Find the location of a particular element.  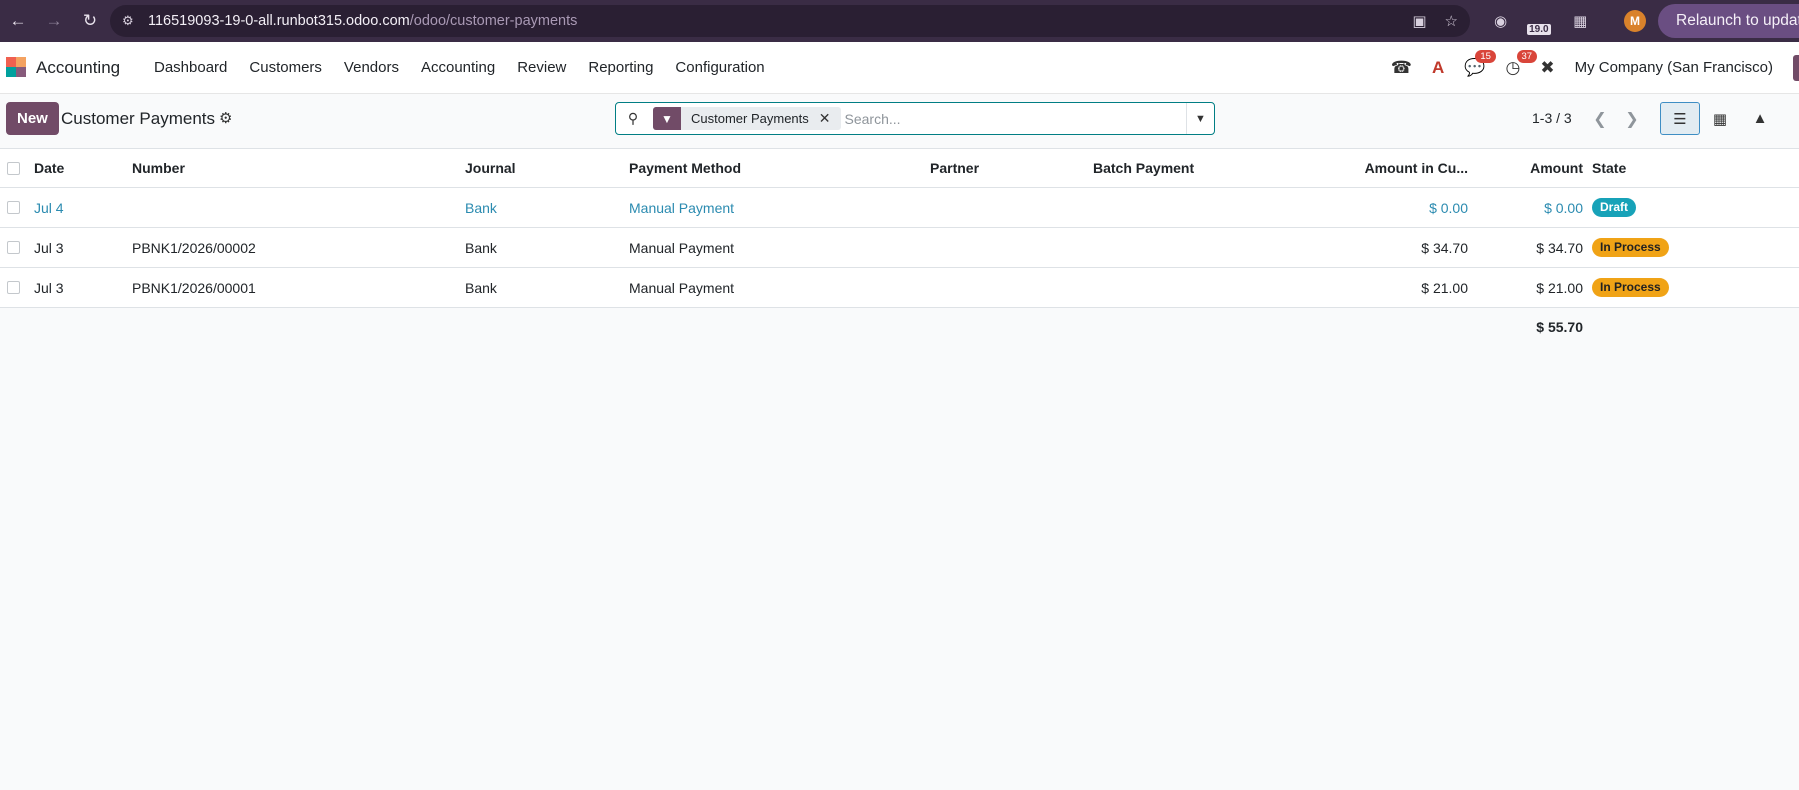

company-switcher: My Company (San Francisco) is located at coordinates (1674, 67).